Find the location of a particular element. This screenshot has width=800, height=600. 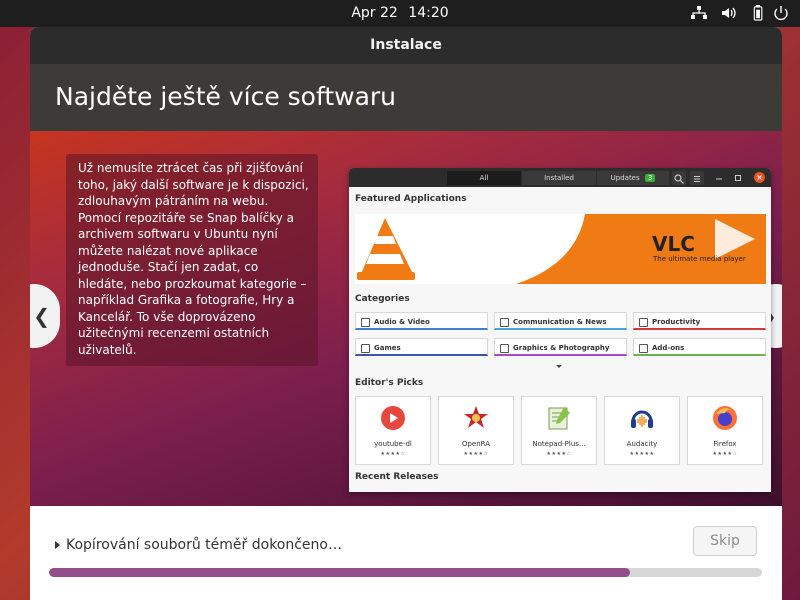

software-center-headerbar: All Installed Updates 3 is located at coordinates (560, 177).